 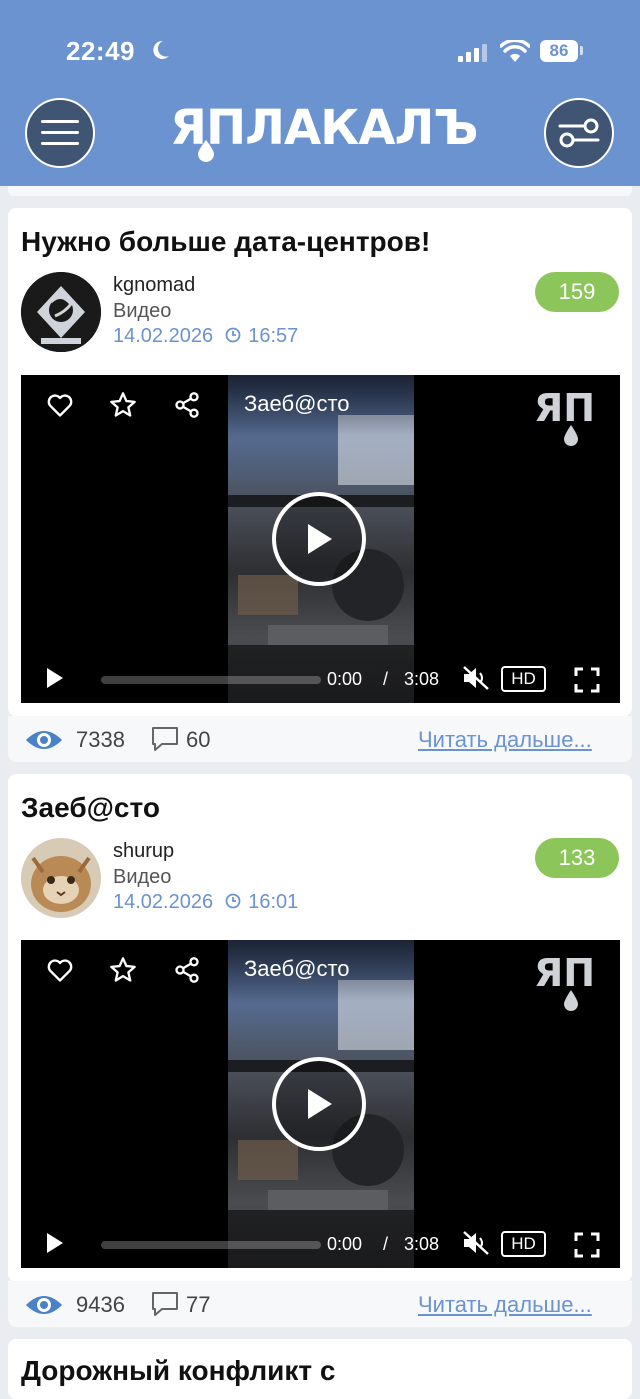 What do you see at coordinates (143, 851) in the screenshot?
I see `author-name: shurup` at bounding box center [143, 851].